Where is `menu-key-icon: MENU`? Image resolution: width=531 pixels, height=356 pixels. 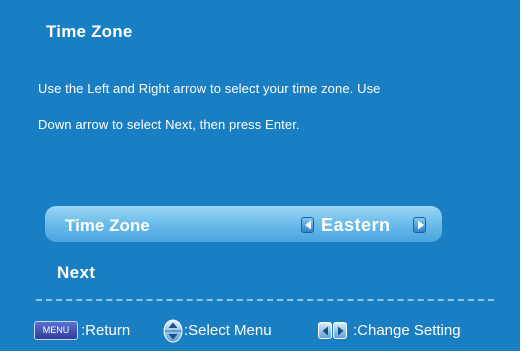
menu-key-icon: MENU is located at coordinates (56, 330).